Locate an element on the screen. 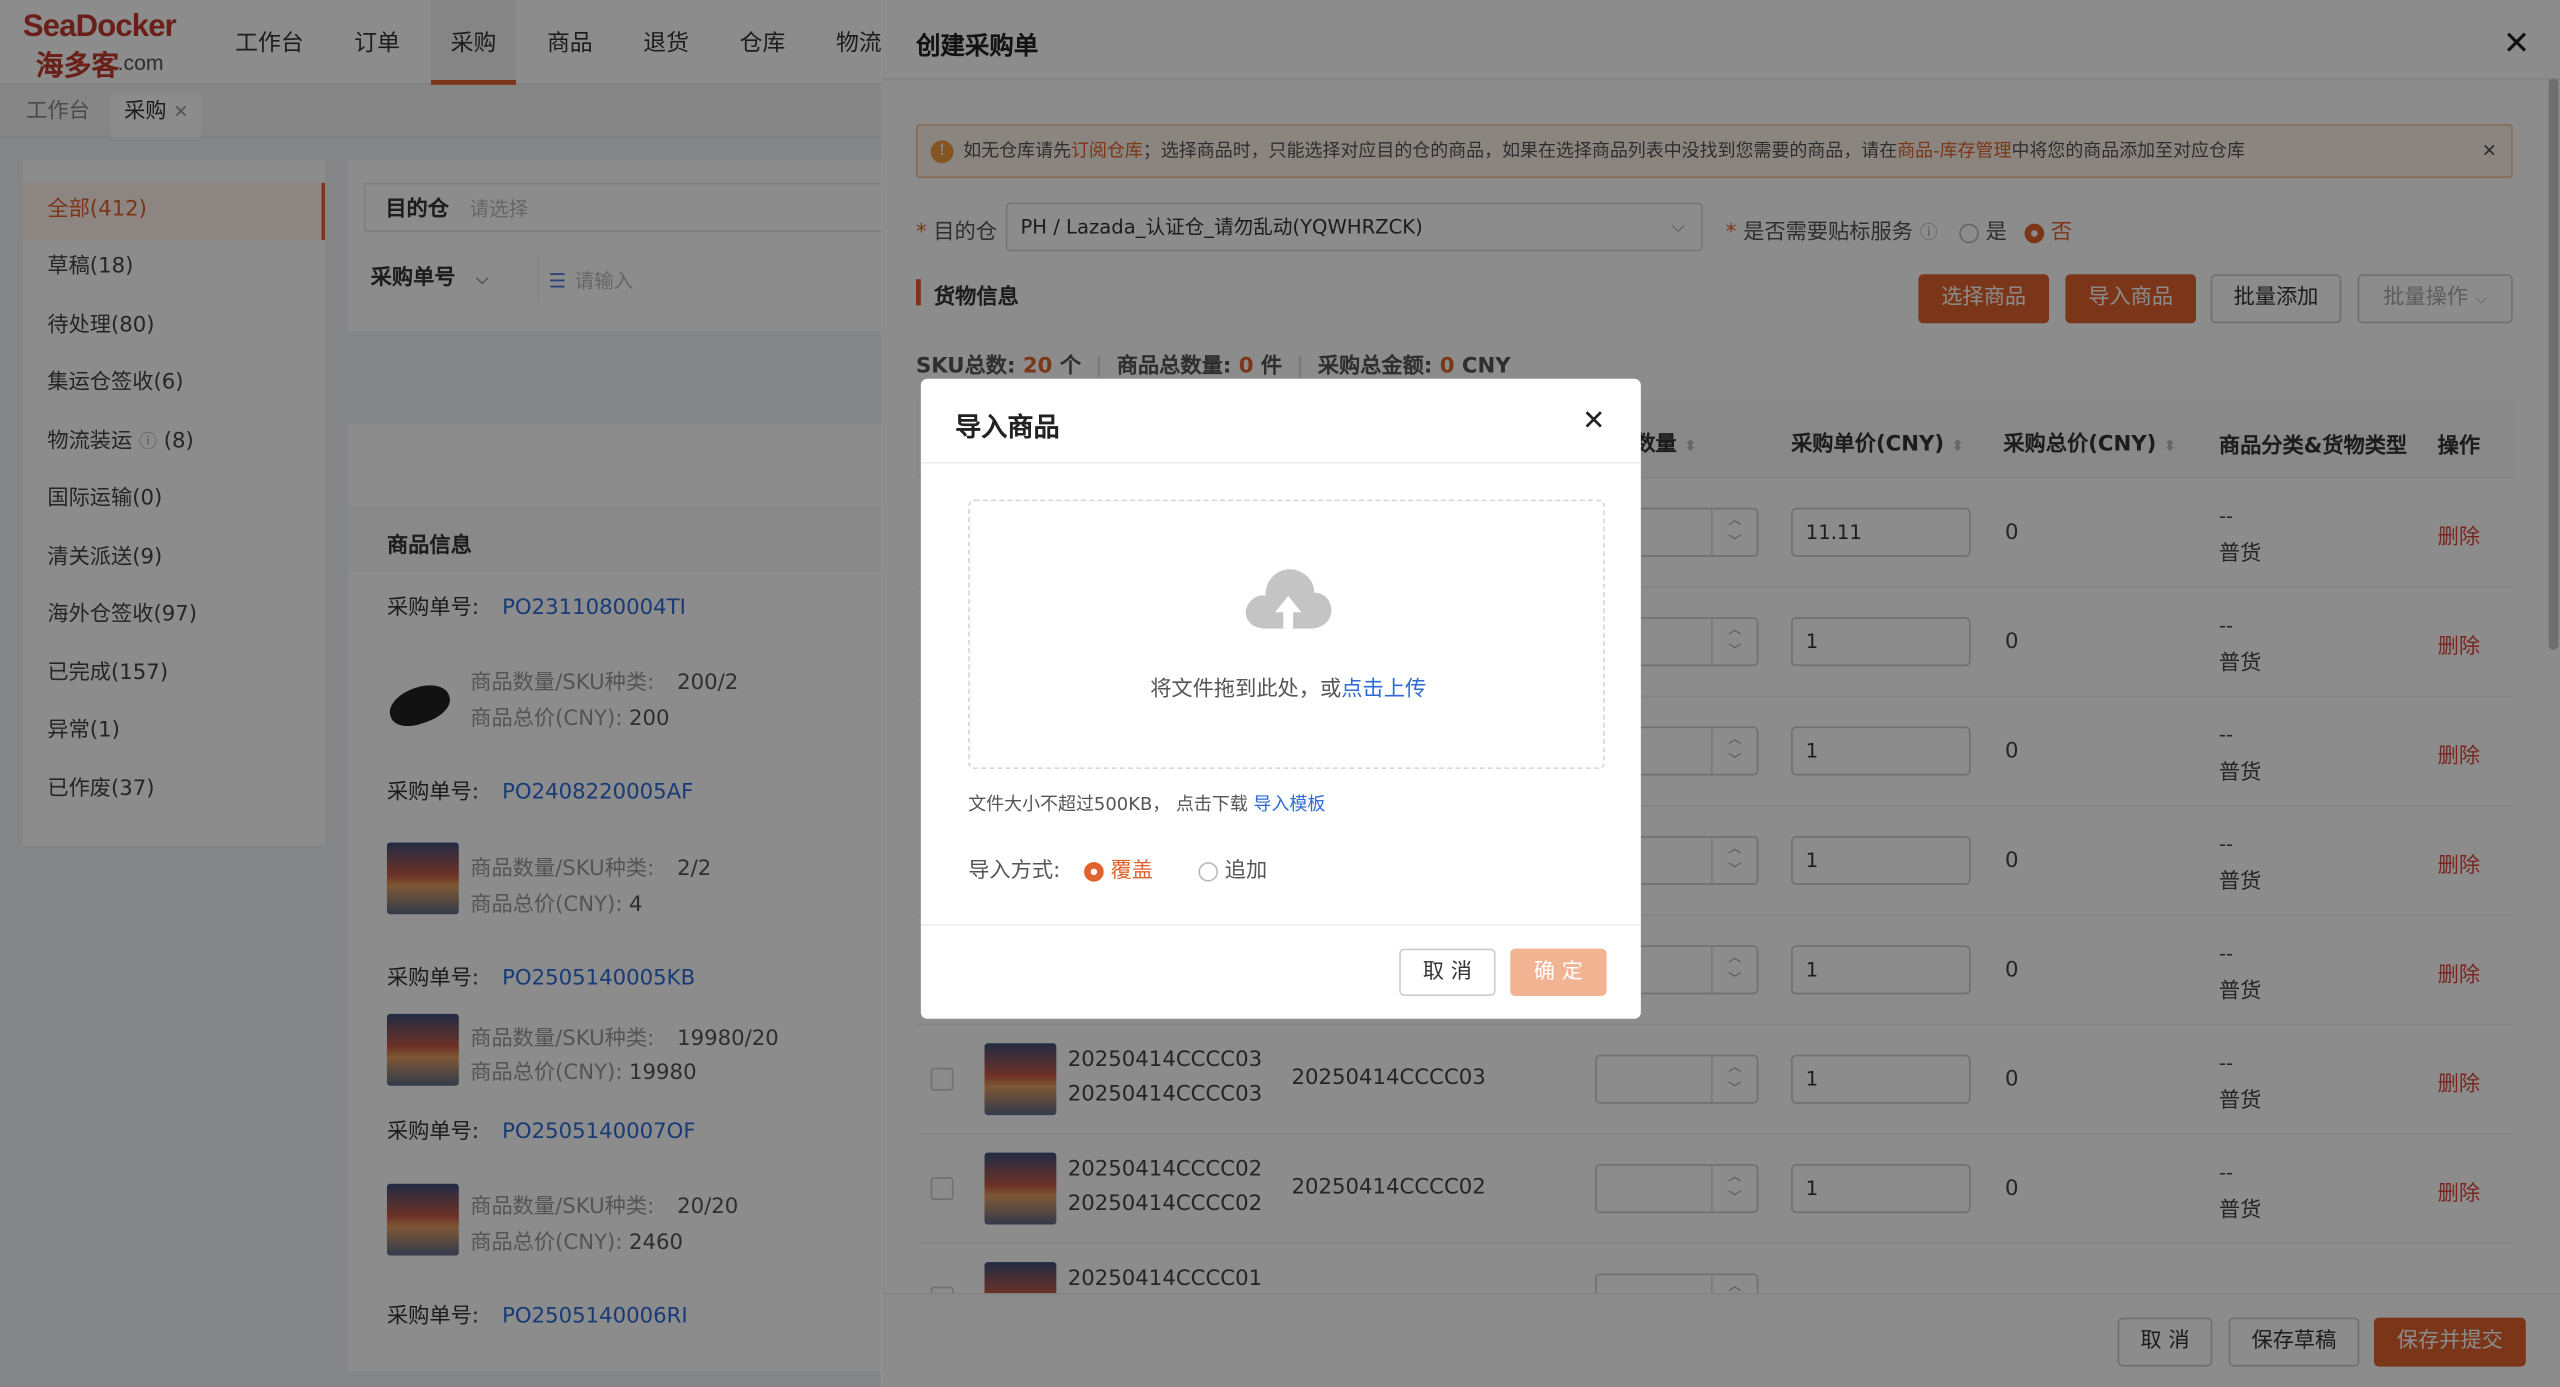 This screenshot has height=1387, width=2560. modal-confirm-button: 确 定 is located at coordinates (1558, 972).